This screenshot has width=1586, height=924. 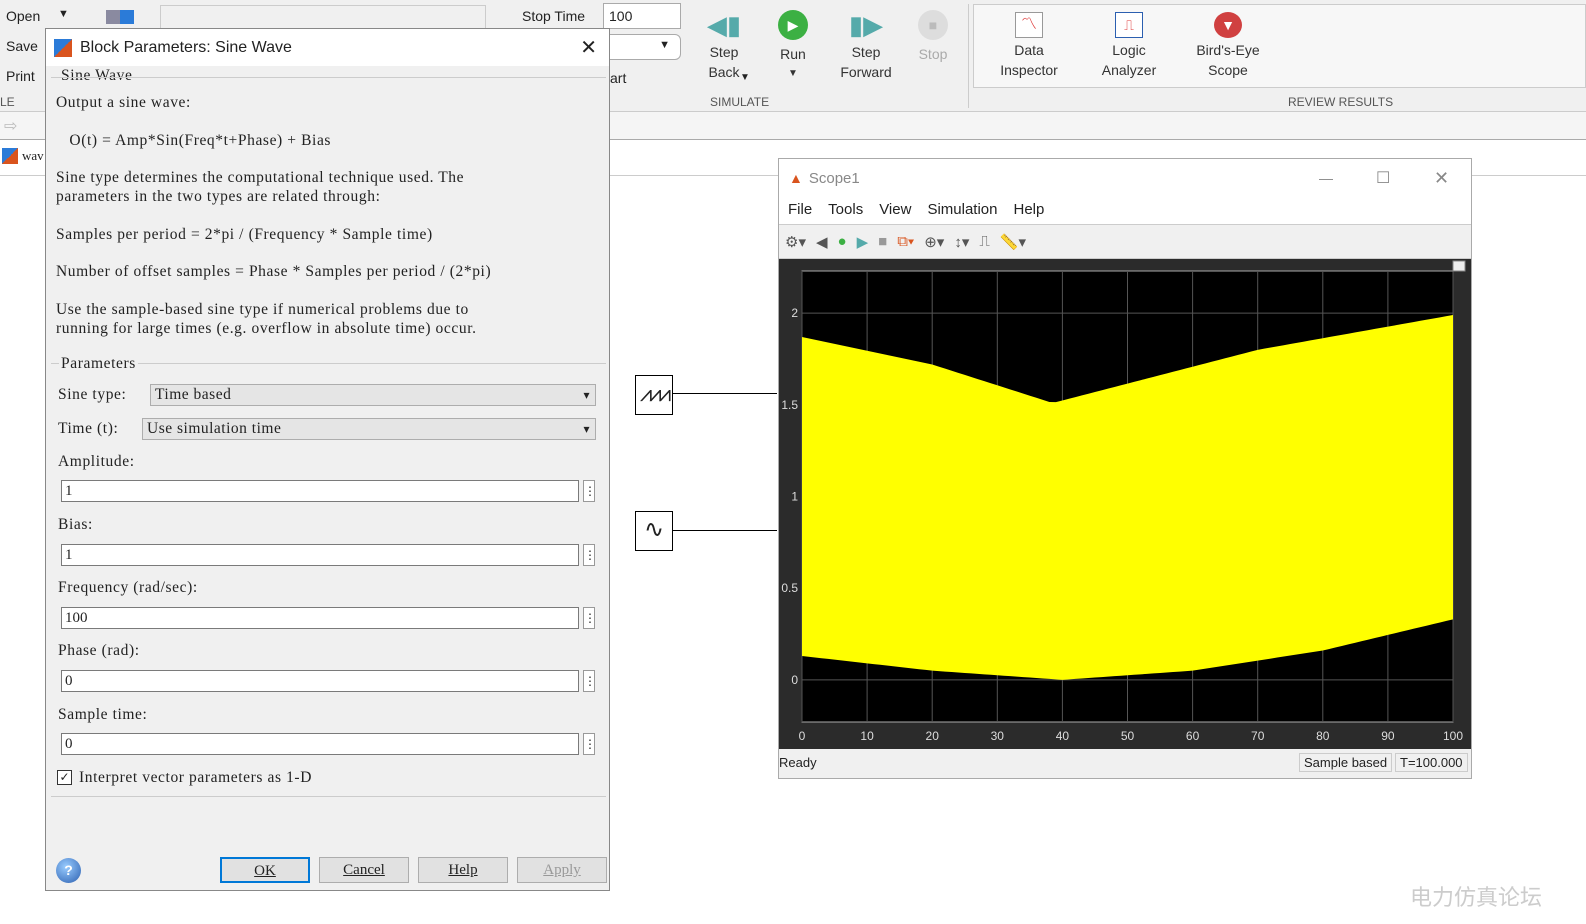 I want to click on stop-button: ■ Stop, so click(x=933, y=36).